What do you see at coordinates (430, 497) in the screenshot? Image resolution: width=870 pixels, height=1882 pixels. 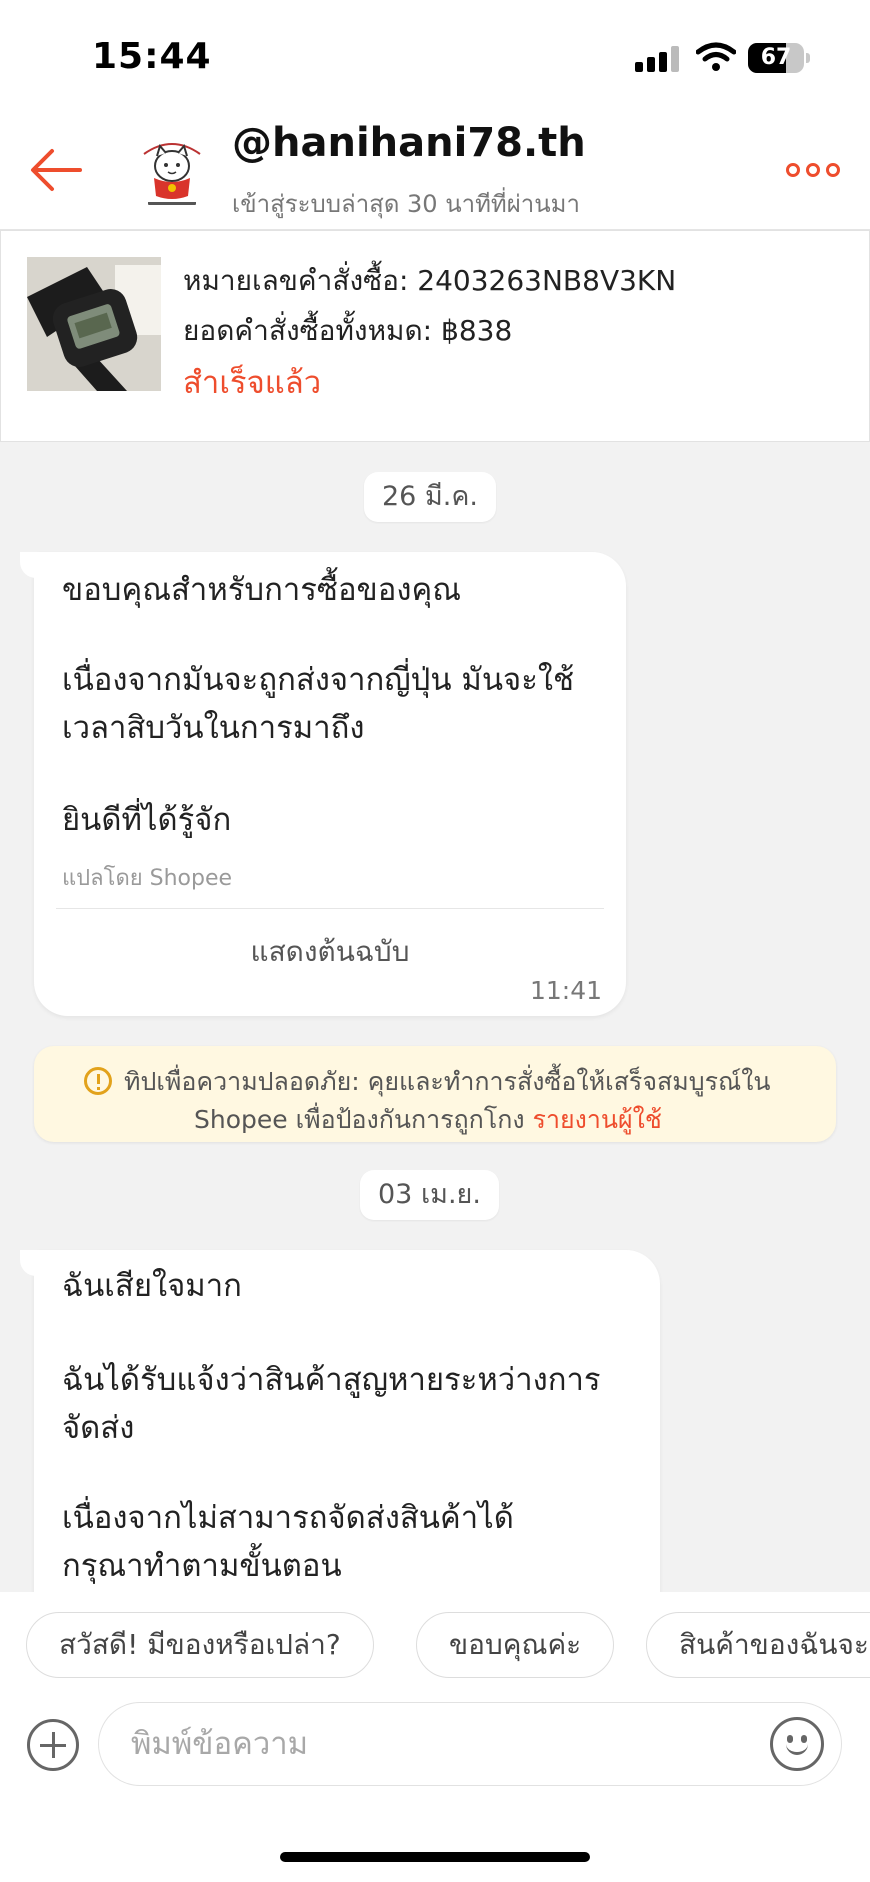 I see `date-separator: 26 มี.ค.` at bounding box center [430, 497].